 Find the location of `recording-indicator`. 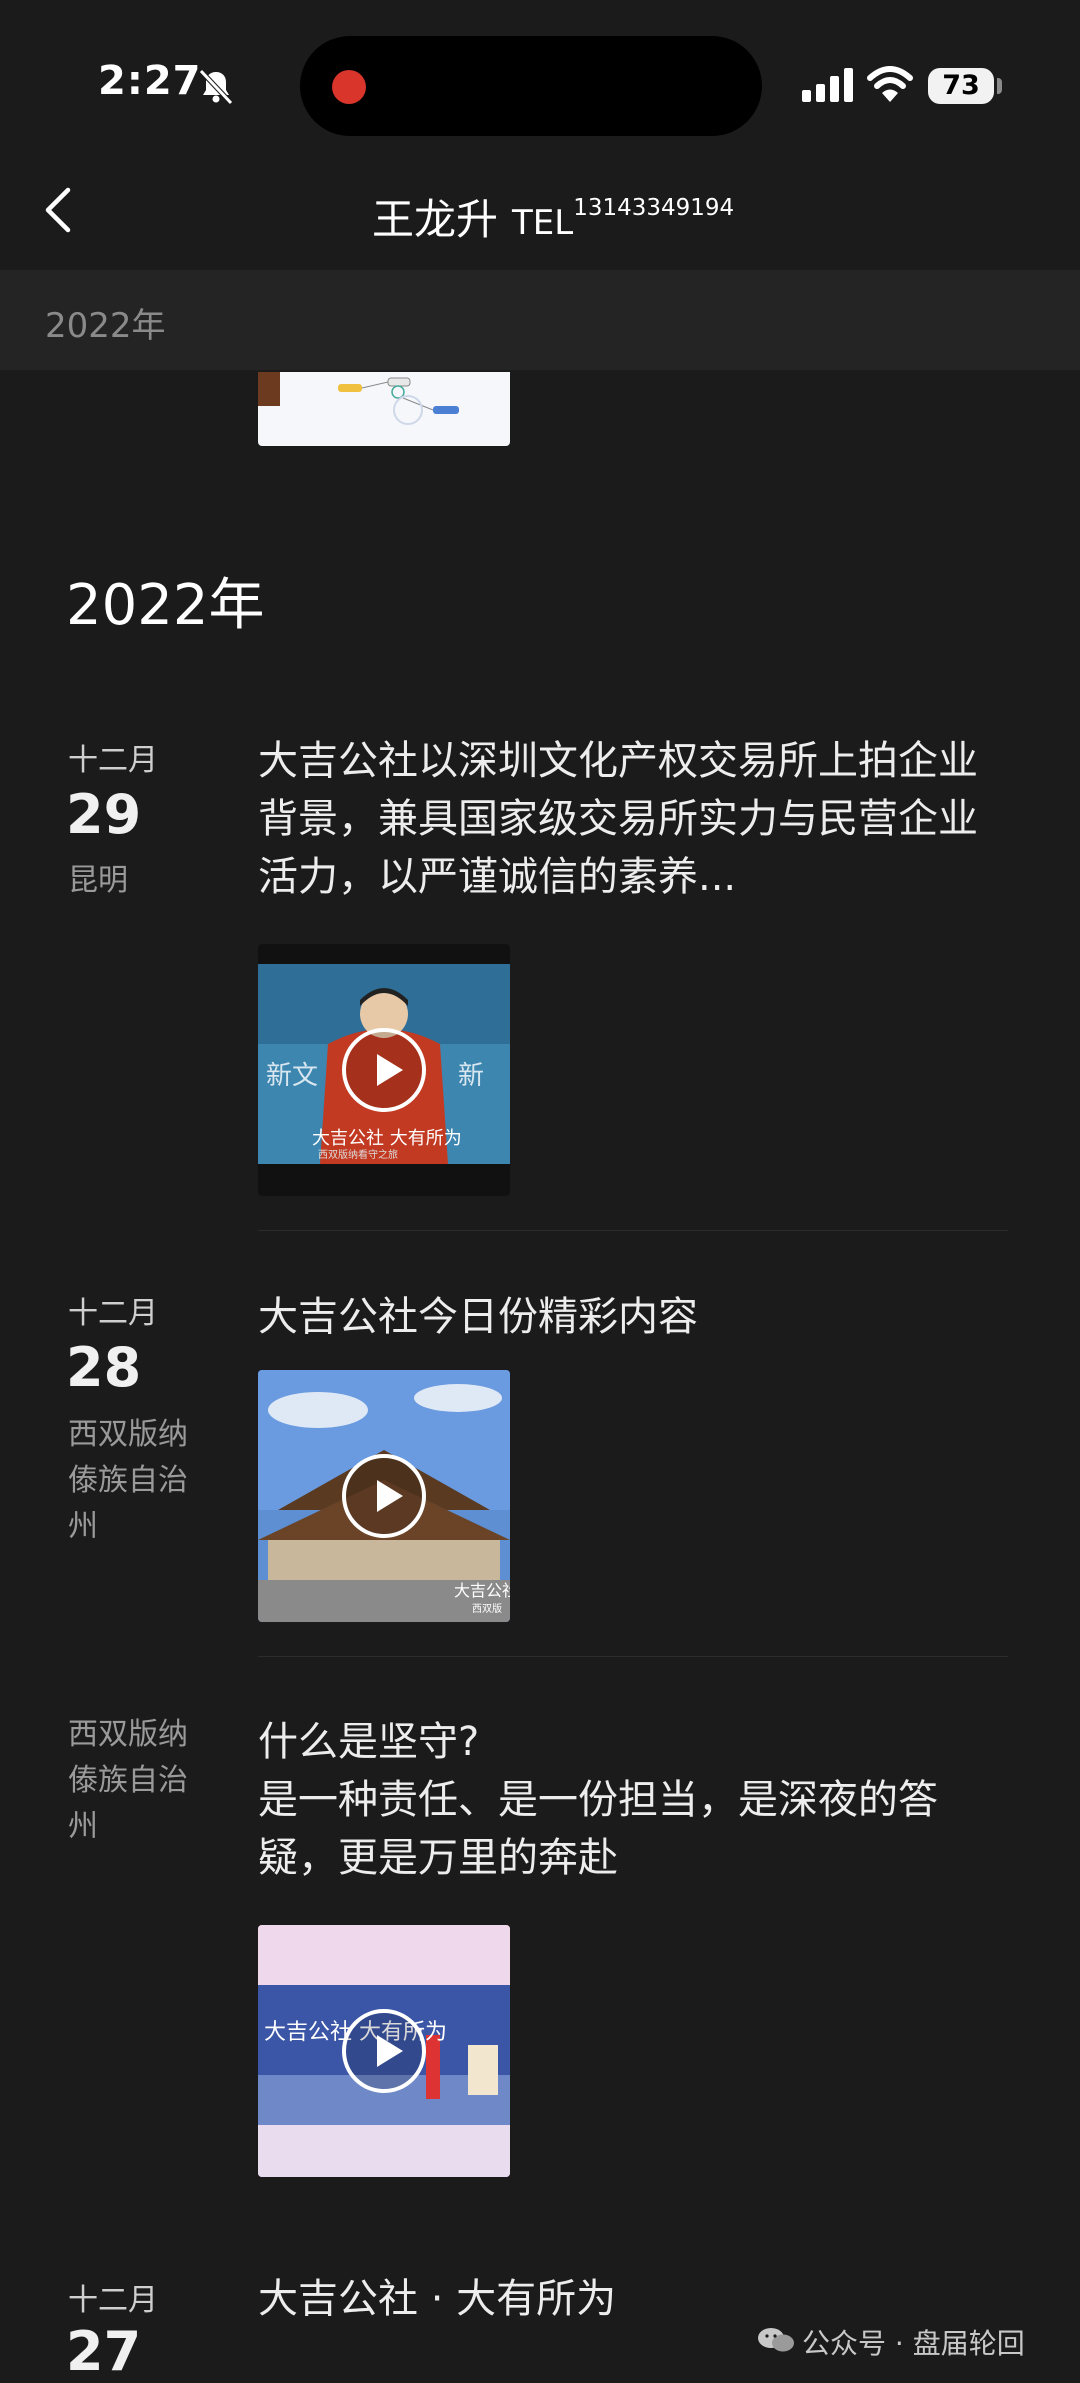

recording-indicator is located at coordinates (349, 87).